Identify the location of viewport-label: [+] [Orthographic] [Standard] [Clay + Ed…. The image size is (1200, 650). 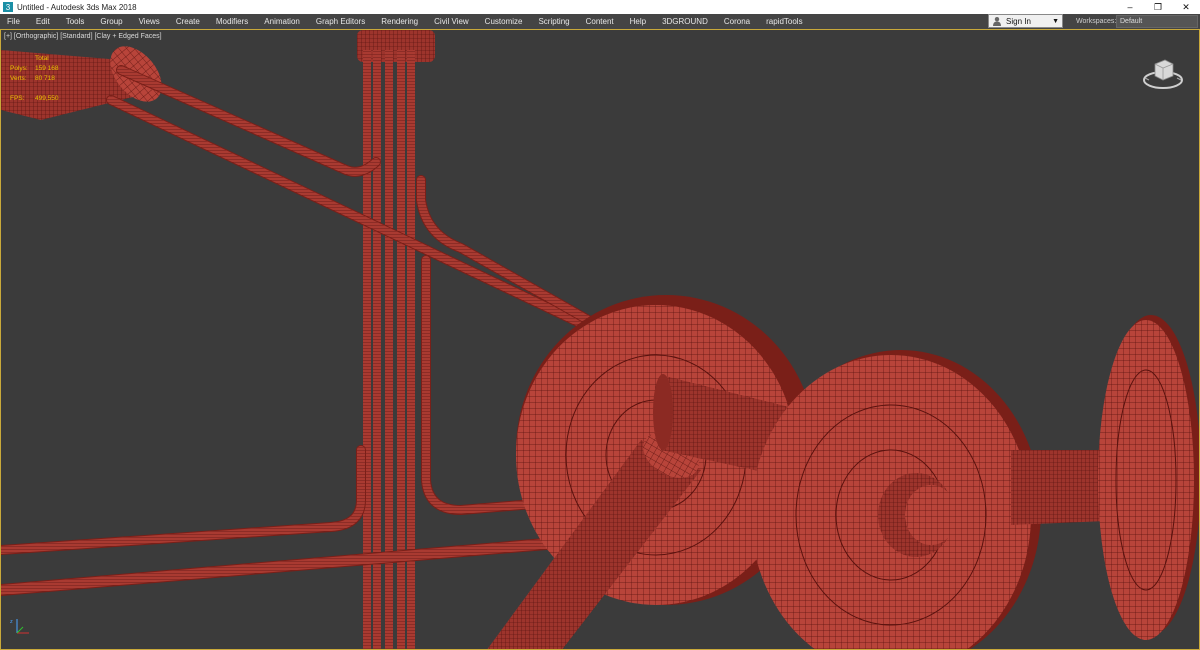
(83, 36).